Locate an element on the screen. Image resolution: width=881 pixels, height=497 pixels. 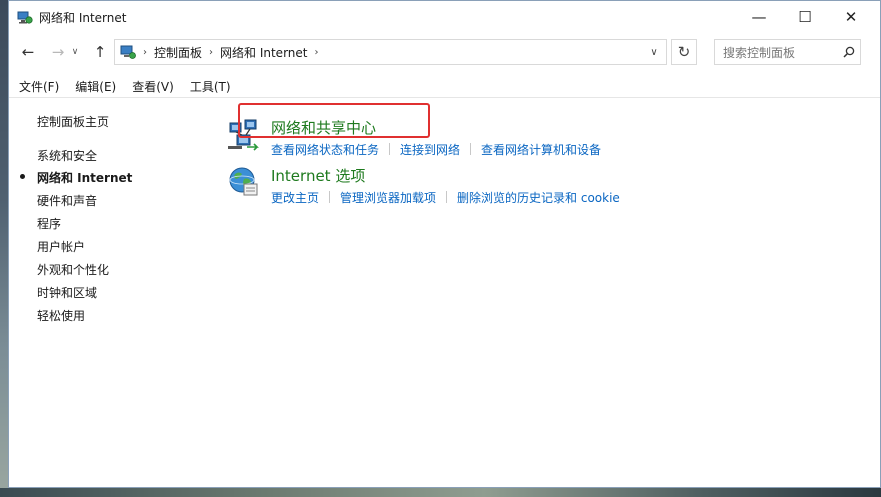
menu-view: 查看(V) is located at coordinates (153, 86).